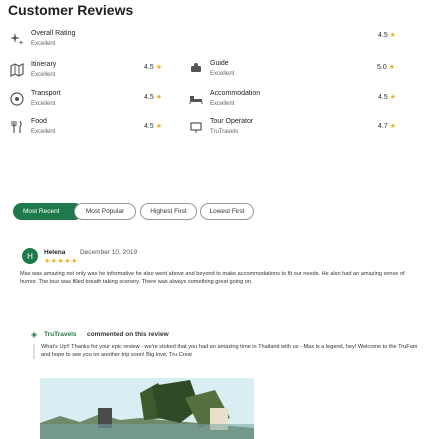  Describe the element at coordinates (387, 97) in the screenshot. I see `accommodation-score: 4.5 ★` at that location.